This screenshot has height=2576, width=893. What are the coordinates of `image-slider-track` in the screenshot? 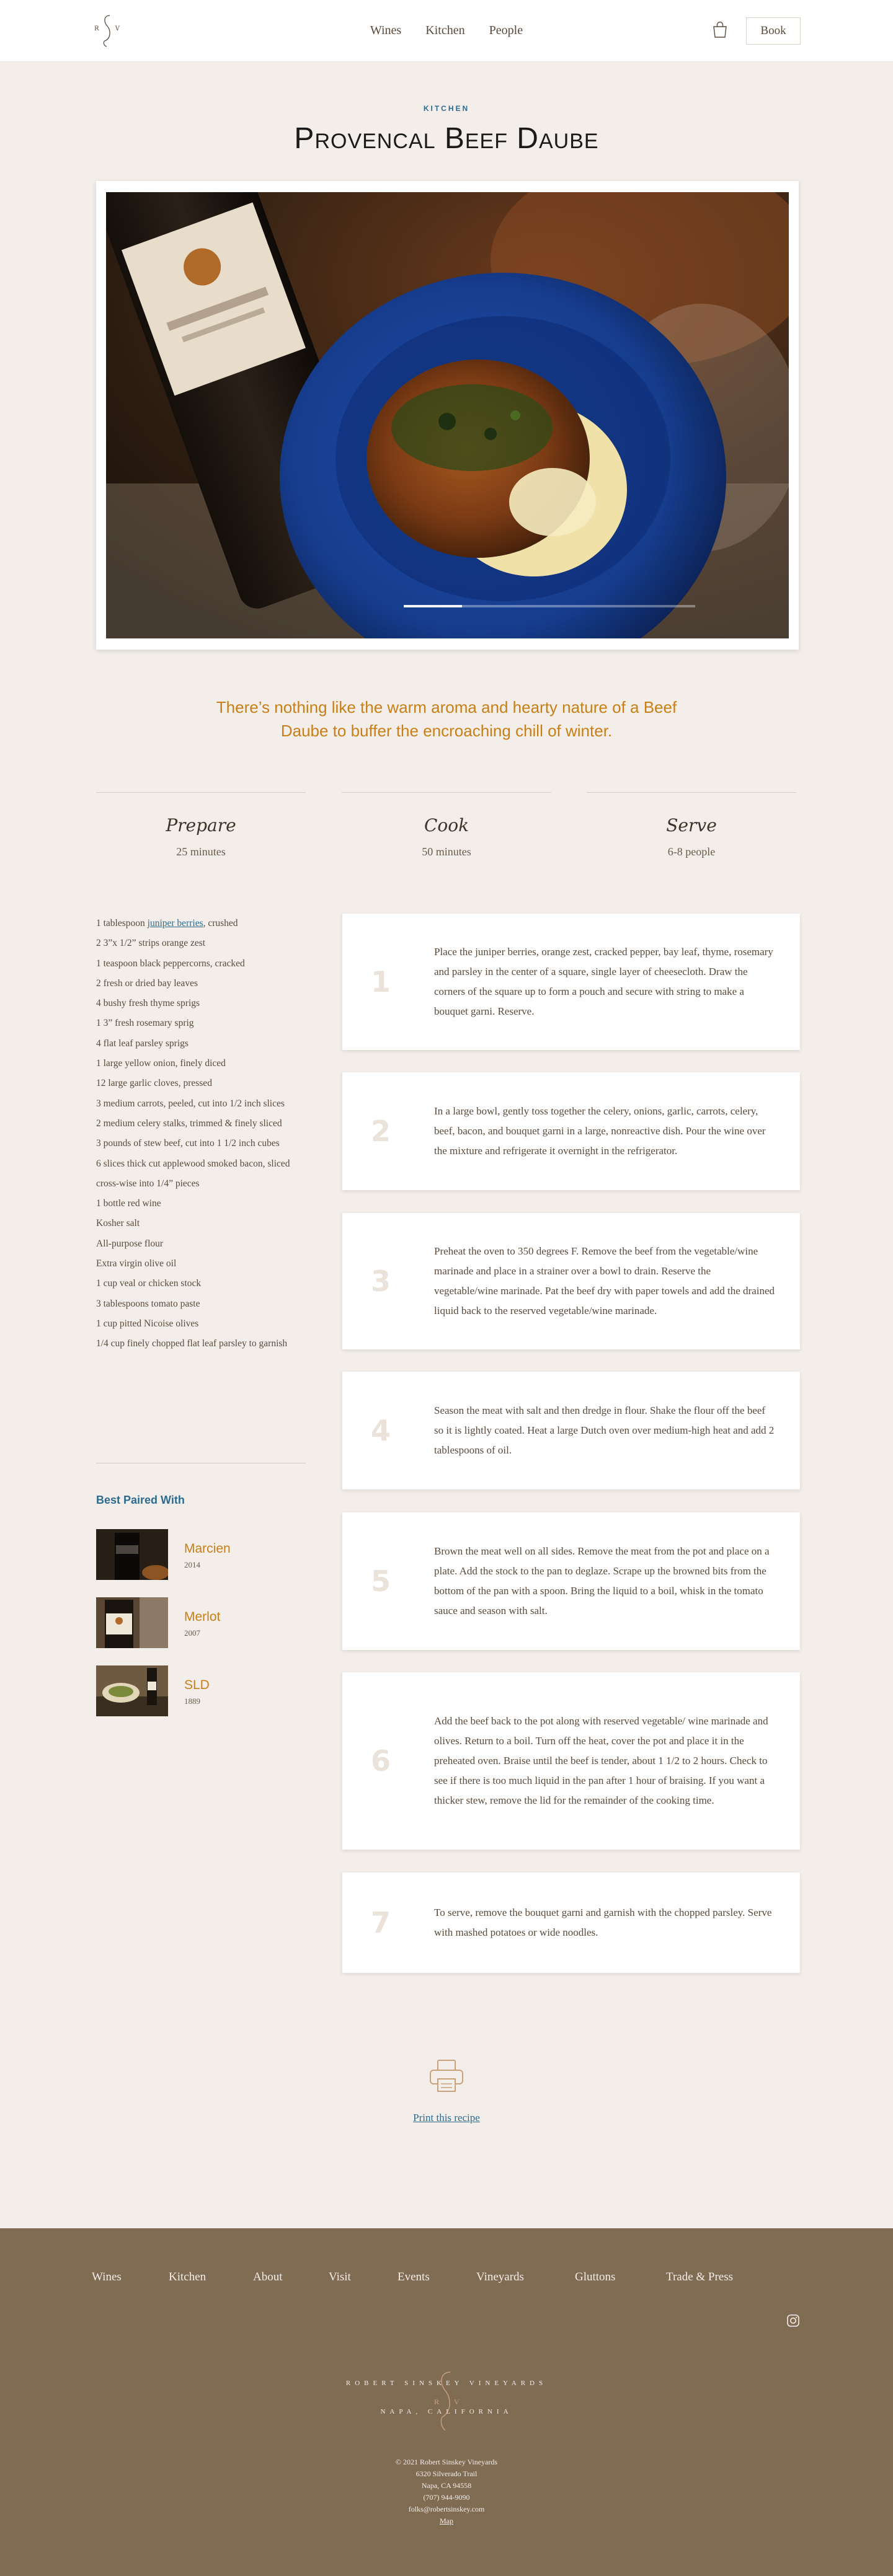 It's located at (549, 606).